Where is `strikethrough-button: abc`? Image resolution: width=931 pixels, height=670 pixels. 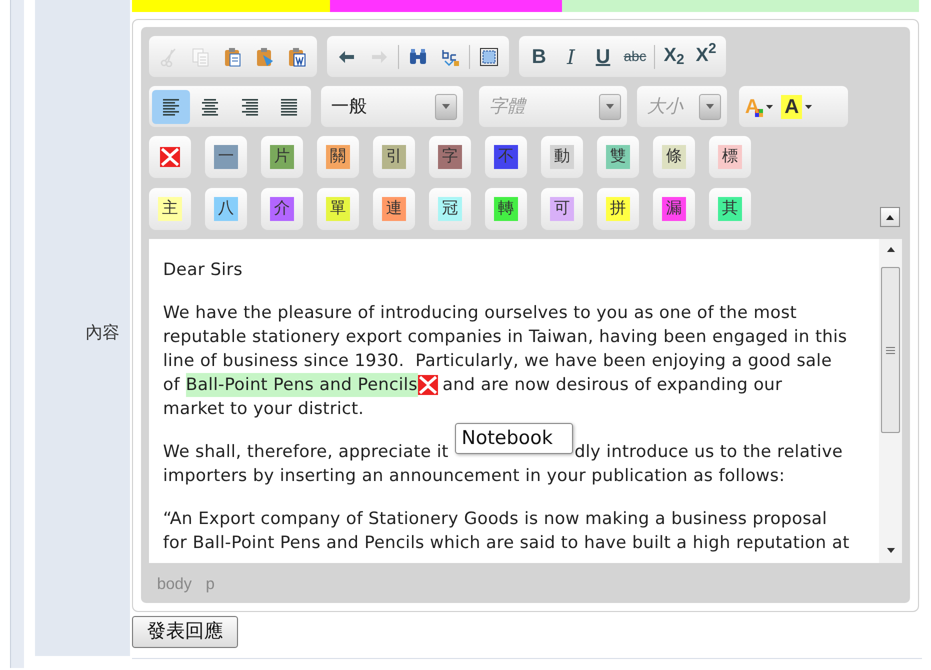
strikethrough-button: abc is located at coordinates (635, 56).